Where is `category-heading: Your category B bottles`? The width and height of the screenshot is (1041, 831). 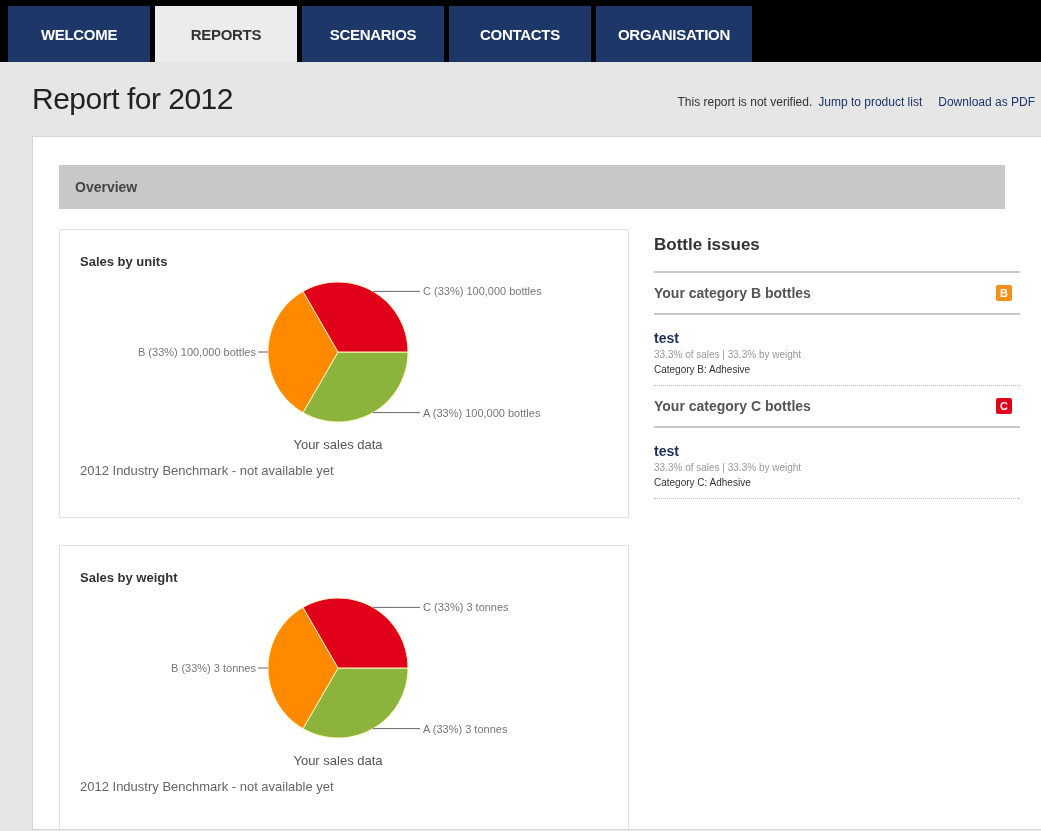
category-heading: Your category B bottles is located at coordinates (732, 293).